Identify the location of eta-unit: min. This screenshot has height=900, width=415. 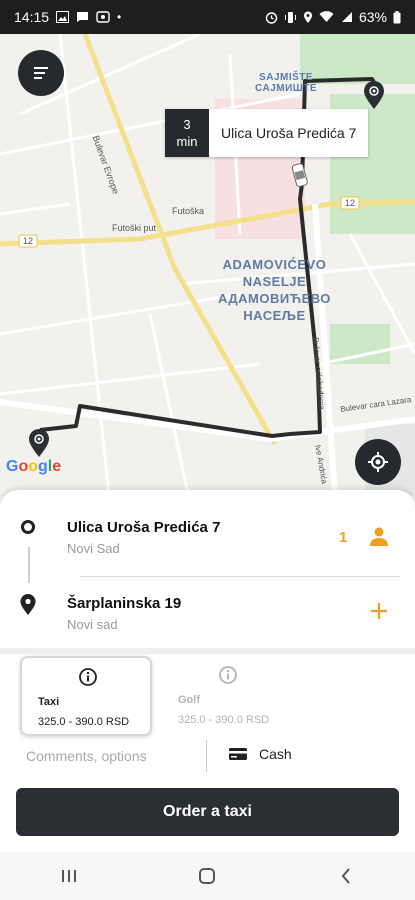
(187, 141).